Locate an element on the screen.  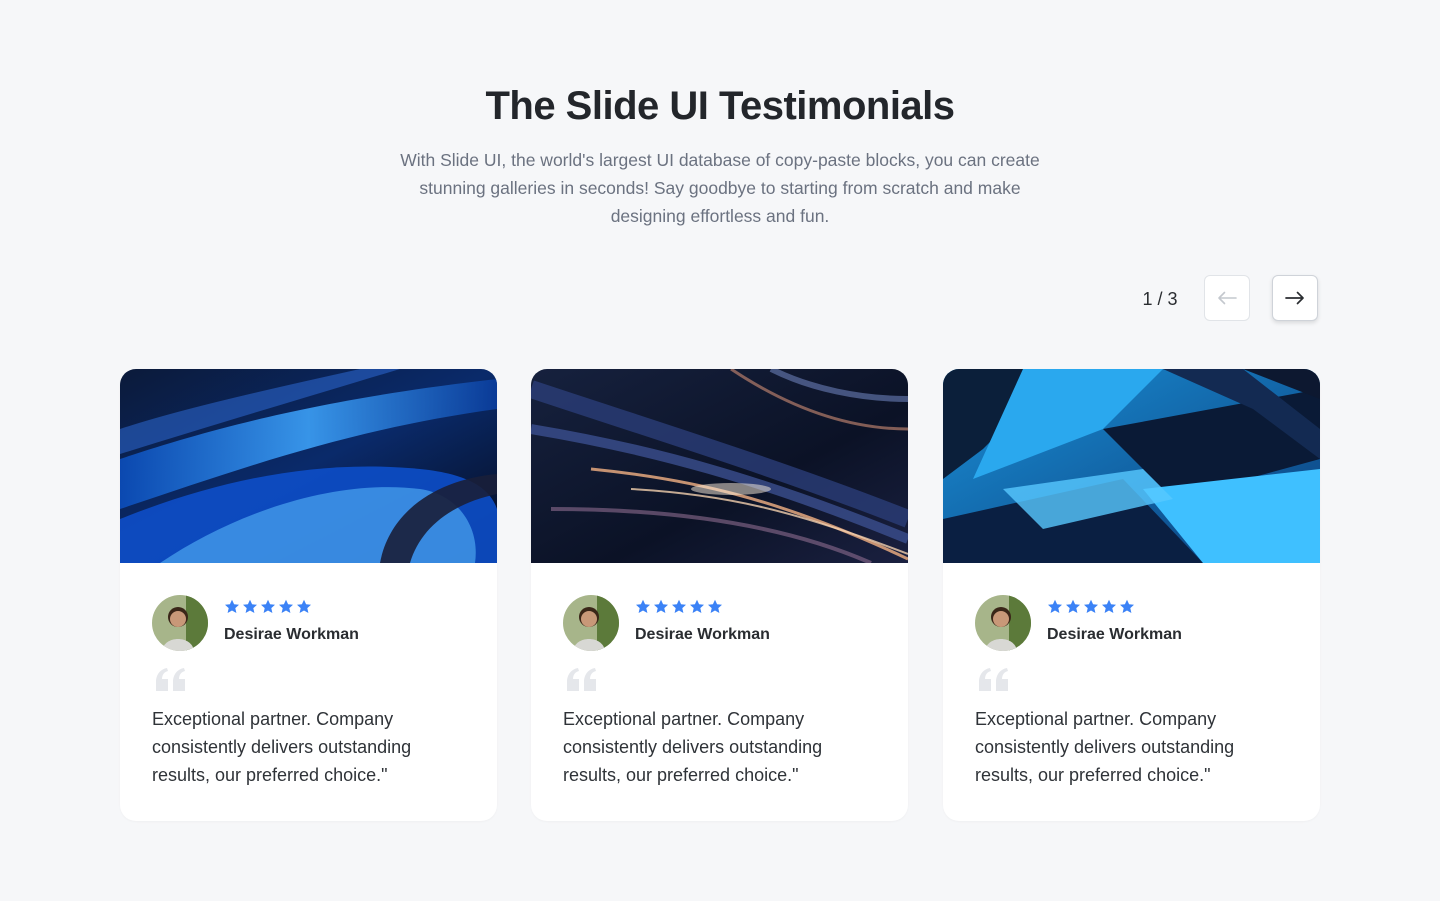
arrow-left-icon is located at coordinates (1227, 298).